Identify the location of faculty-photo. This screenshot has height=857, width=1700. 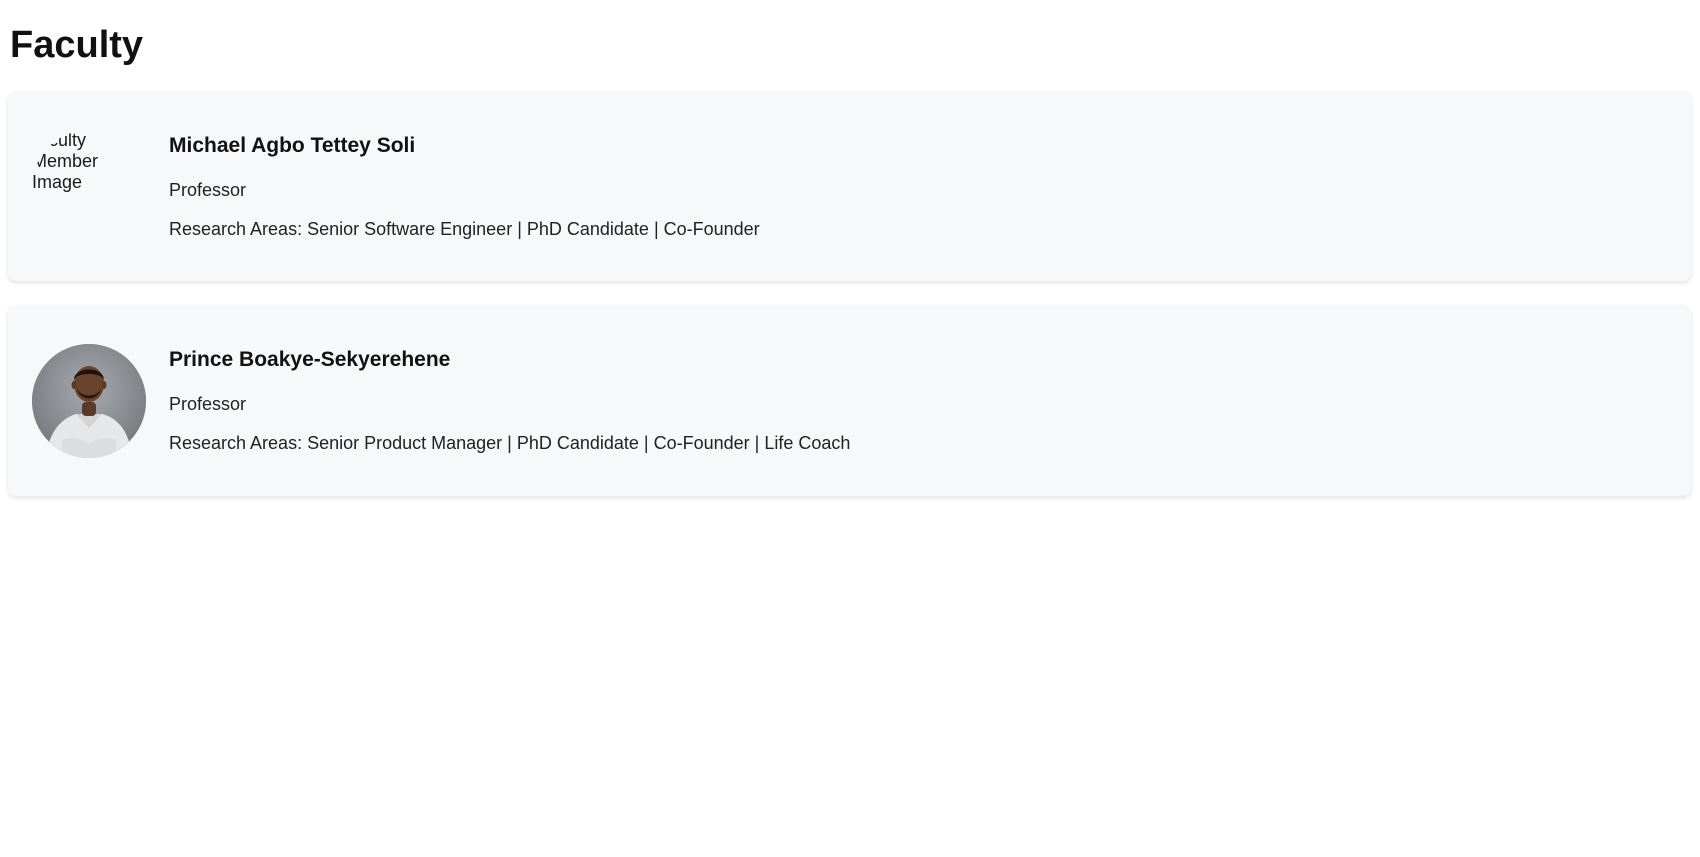
(89, 401).